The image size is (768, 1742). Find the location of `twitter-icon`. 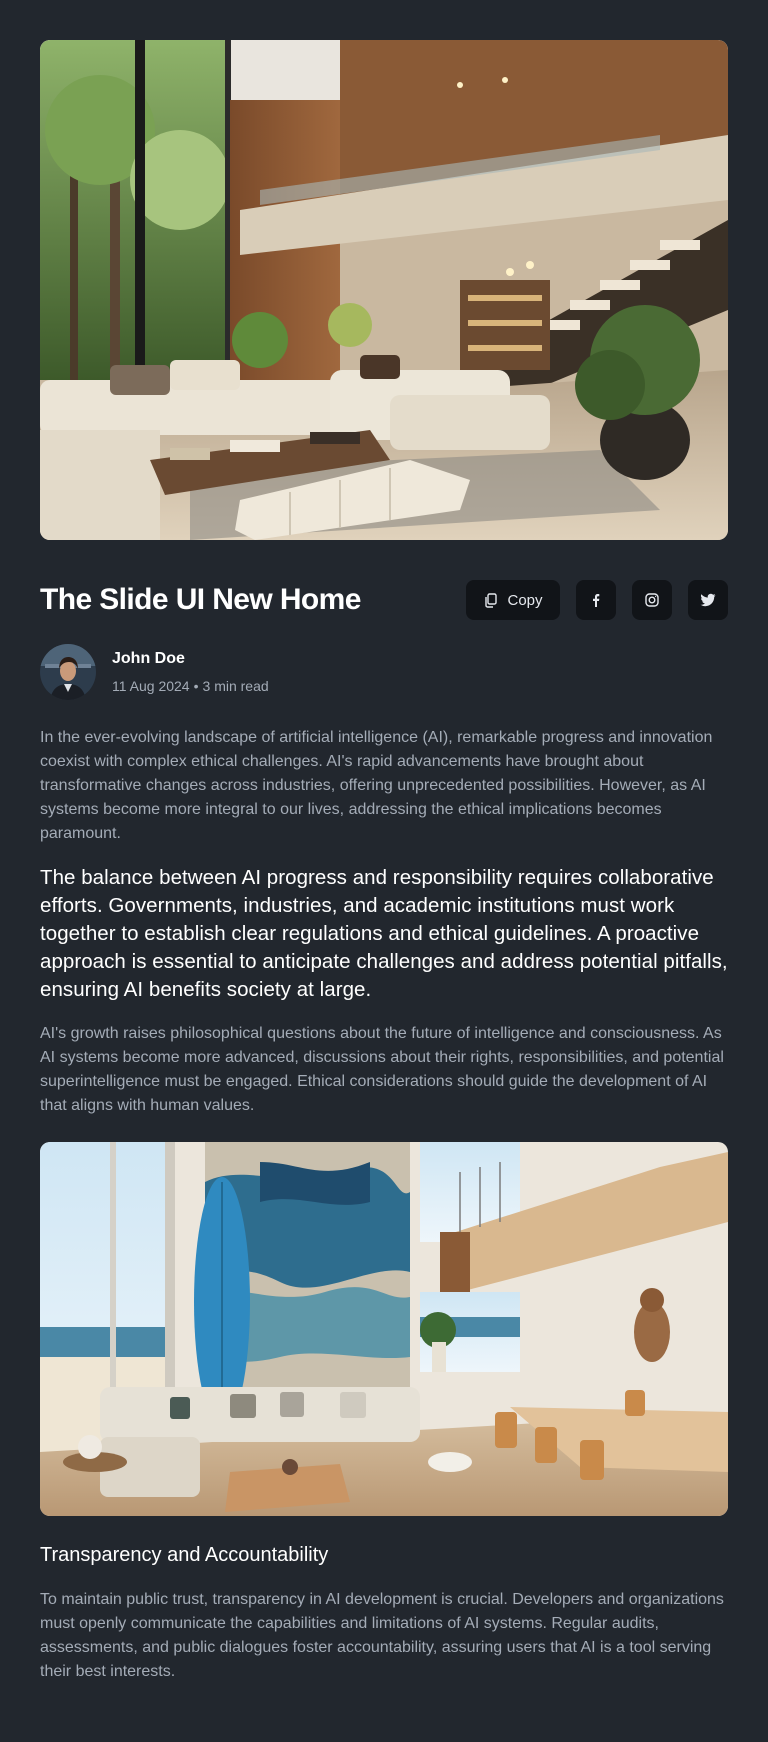

twitter-icon is located at coordinates (708, 600).